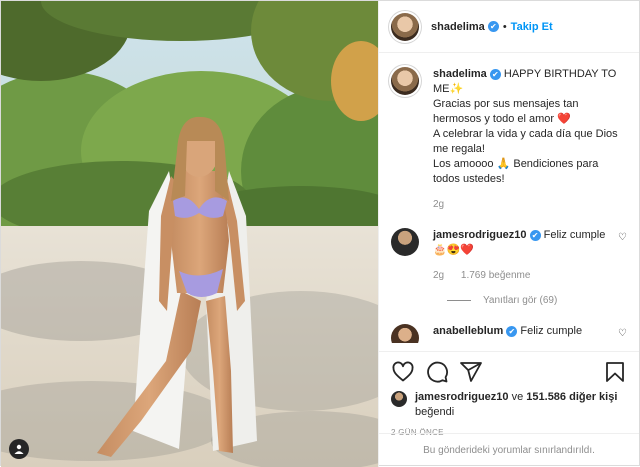  Describe the element at coordinates (438, 275) in the screenshot. I see `comment-time: 2g` at that location.